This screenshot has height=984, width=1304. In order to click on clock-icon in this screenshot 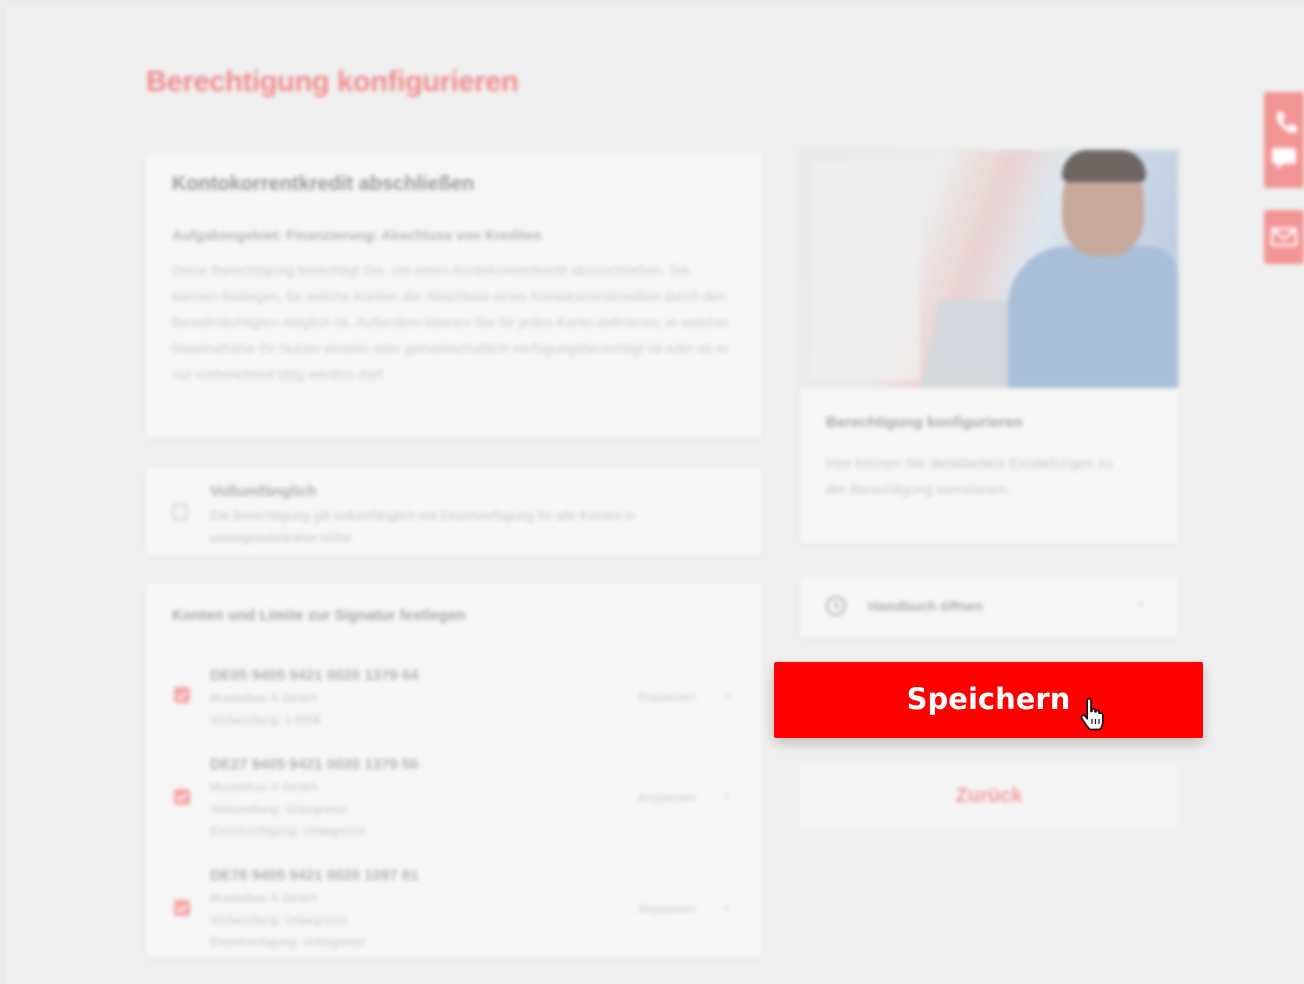, I will do `click(836, 606)`.